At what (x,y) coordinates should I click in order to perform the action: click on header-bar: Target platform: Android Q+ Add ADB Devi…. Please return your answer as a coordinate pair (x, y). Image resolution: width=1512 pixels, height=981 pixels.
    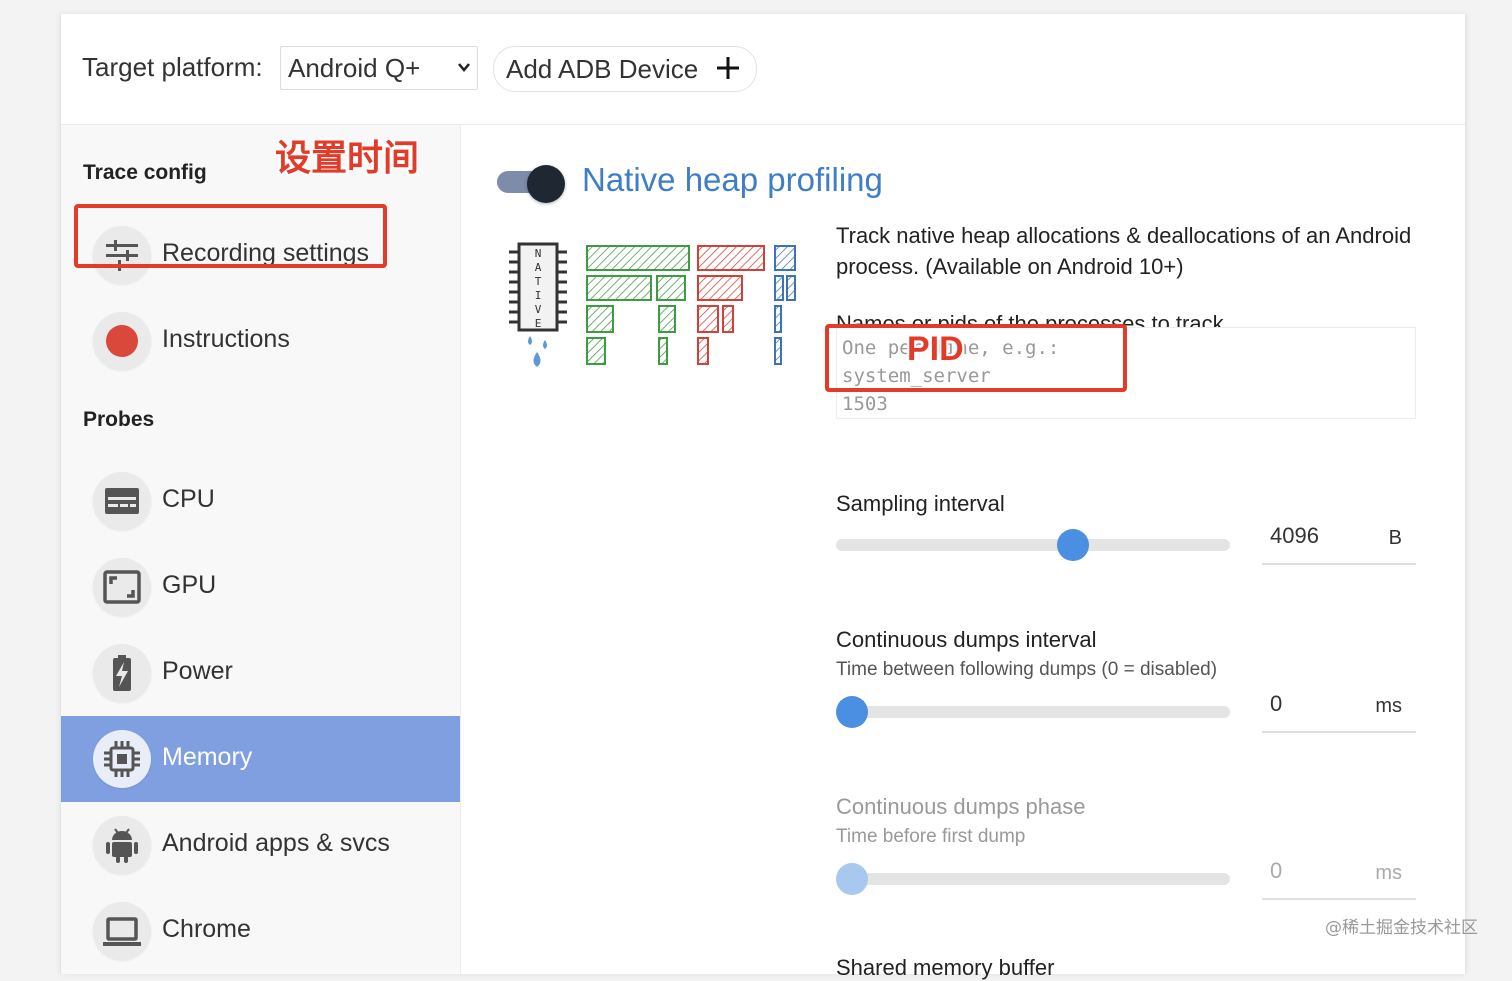
    Looking at the image, I should click on (763, 69).